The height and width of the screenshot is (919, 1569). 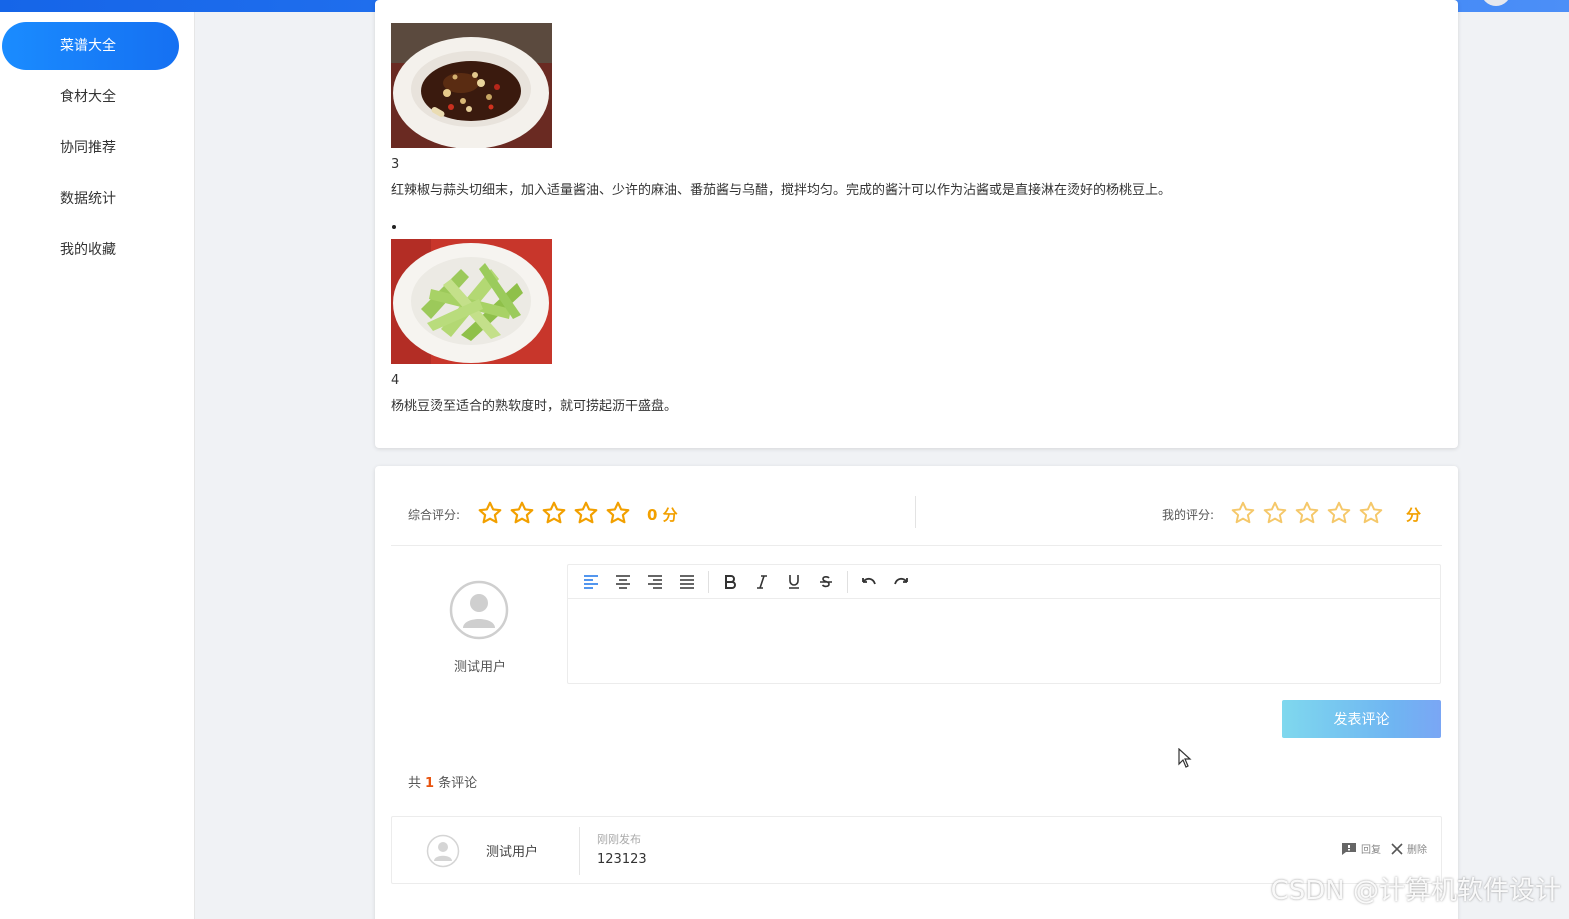 What do you see at coordinates (687, 582) in the screenshot?
I see `align-justify-icon` at bounding box center [687, 582].